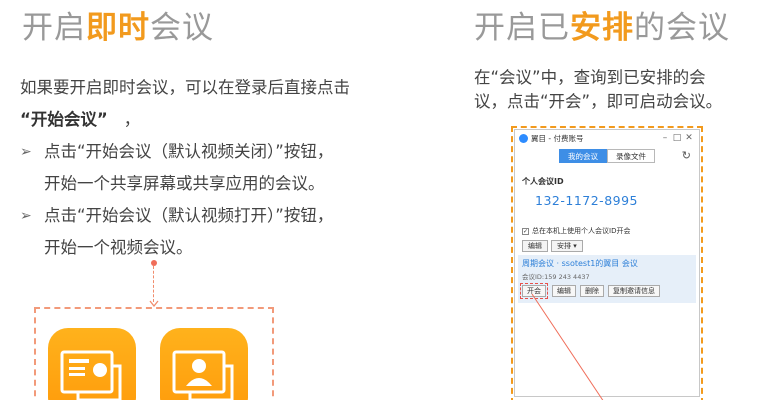 The width and height of the screenshot is (772, 400). What do you see at coordinates (686, 155) in the screenshot?
I see `refresh-icon: ↻` at bounding box center [686, 155].